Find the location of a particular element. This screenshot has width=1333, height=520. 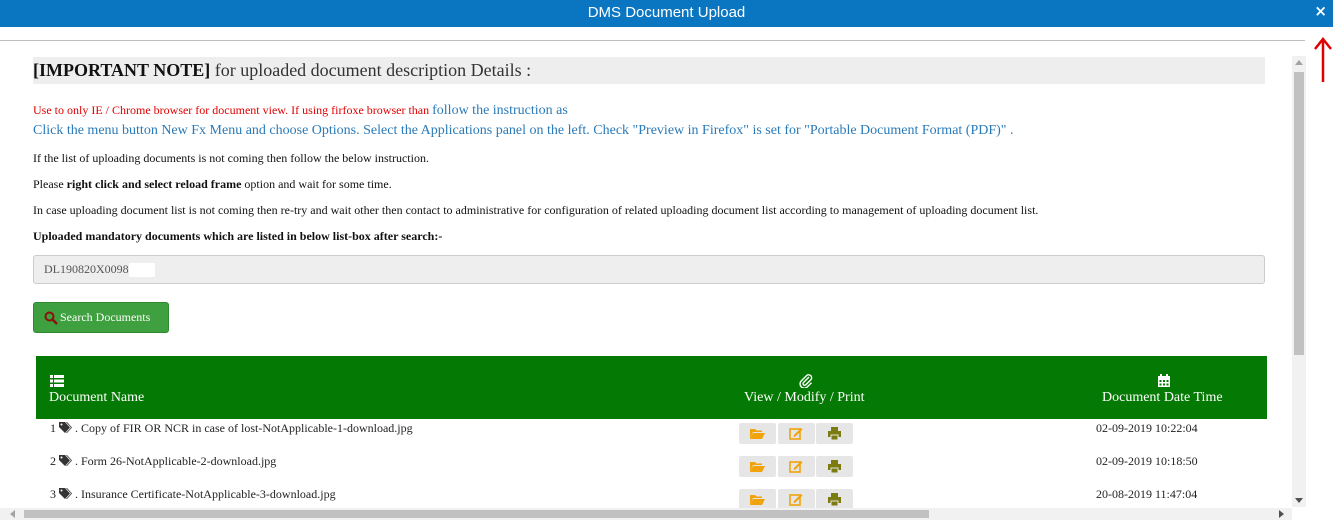

calendar-icon is located at coordinates (1164, 380).